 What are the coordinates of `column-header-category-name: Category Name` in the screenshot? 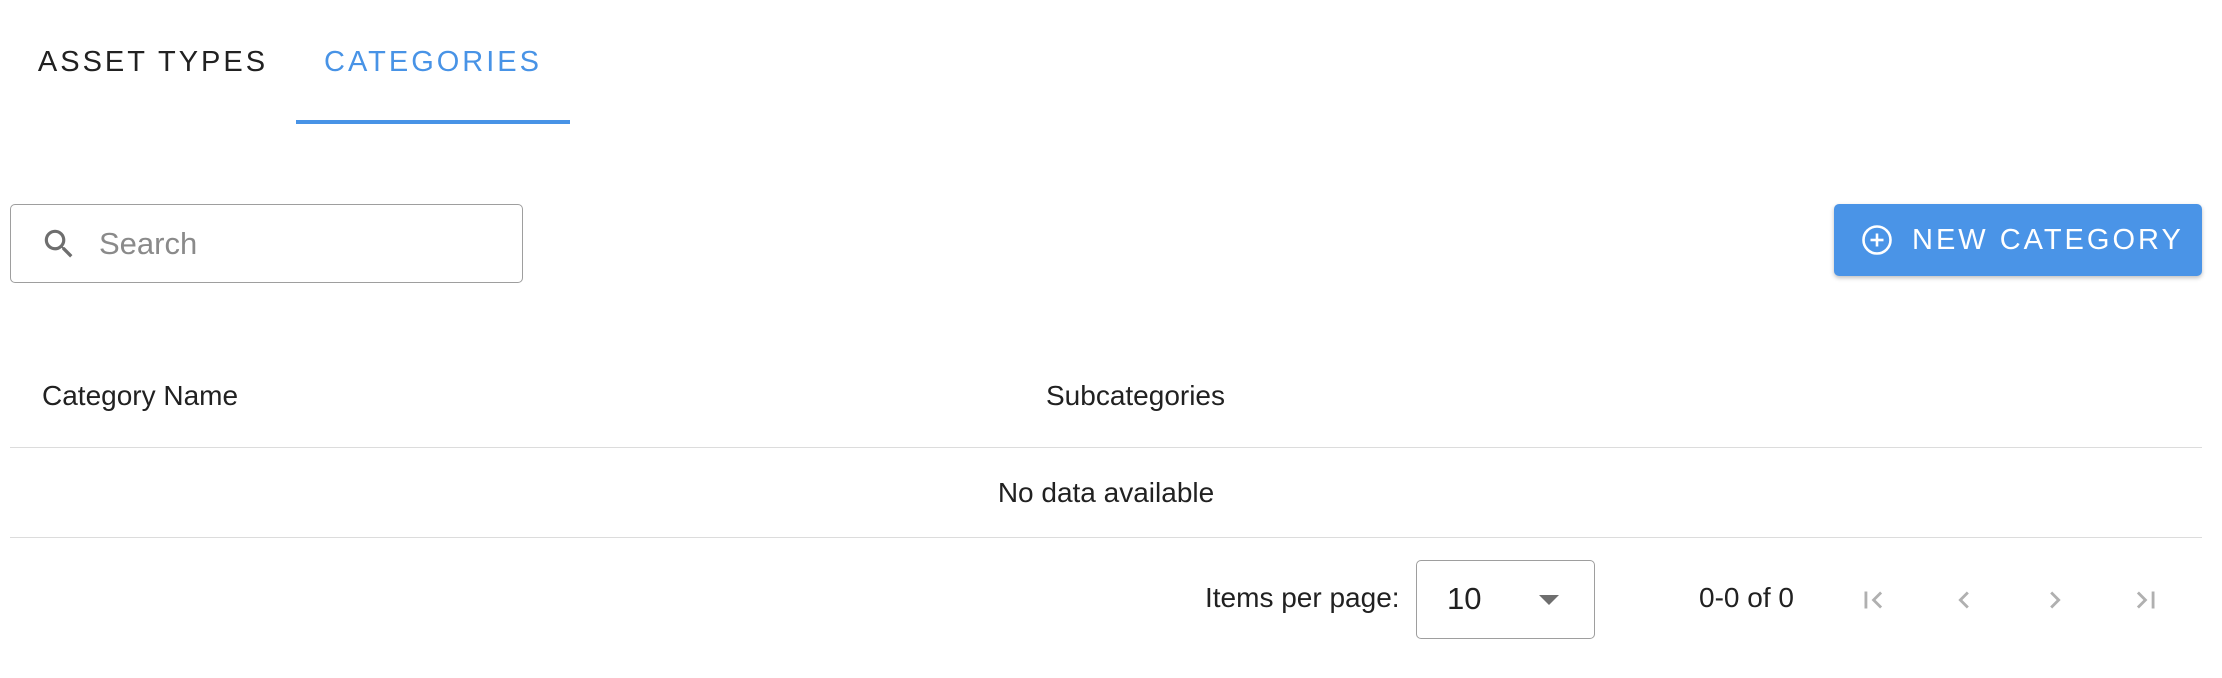 It's located at (140, 396).